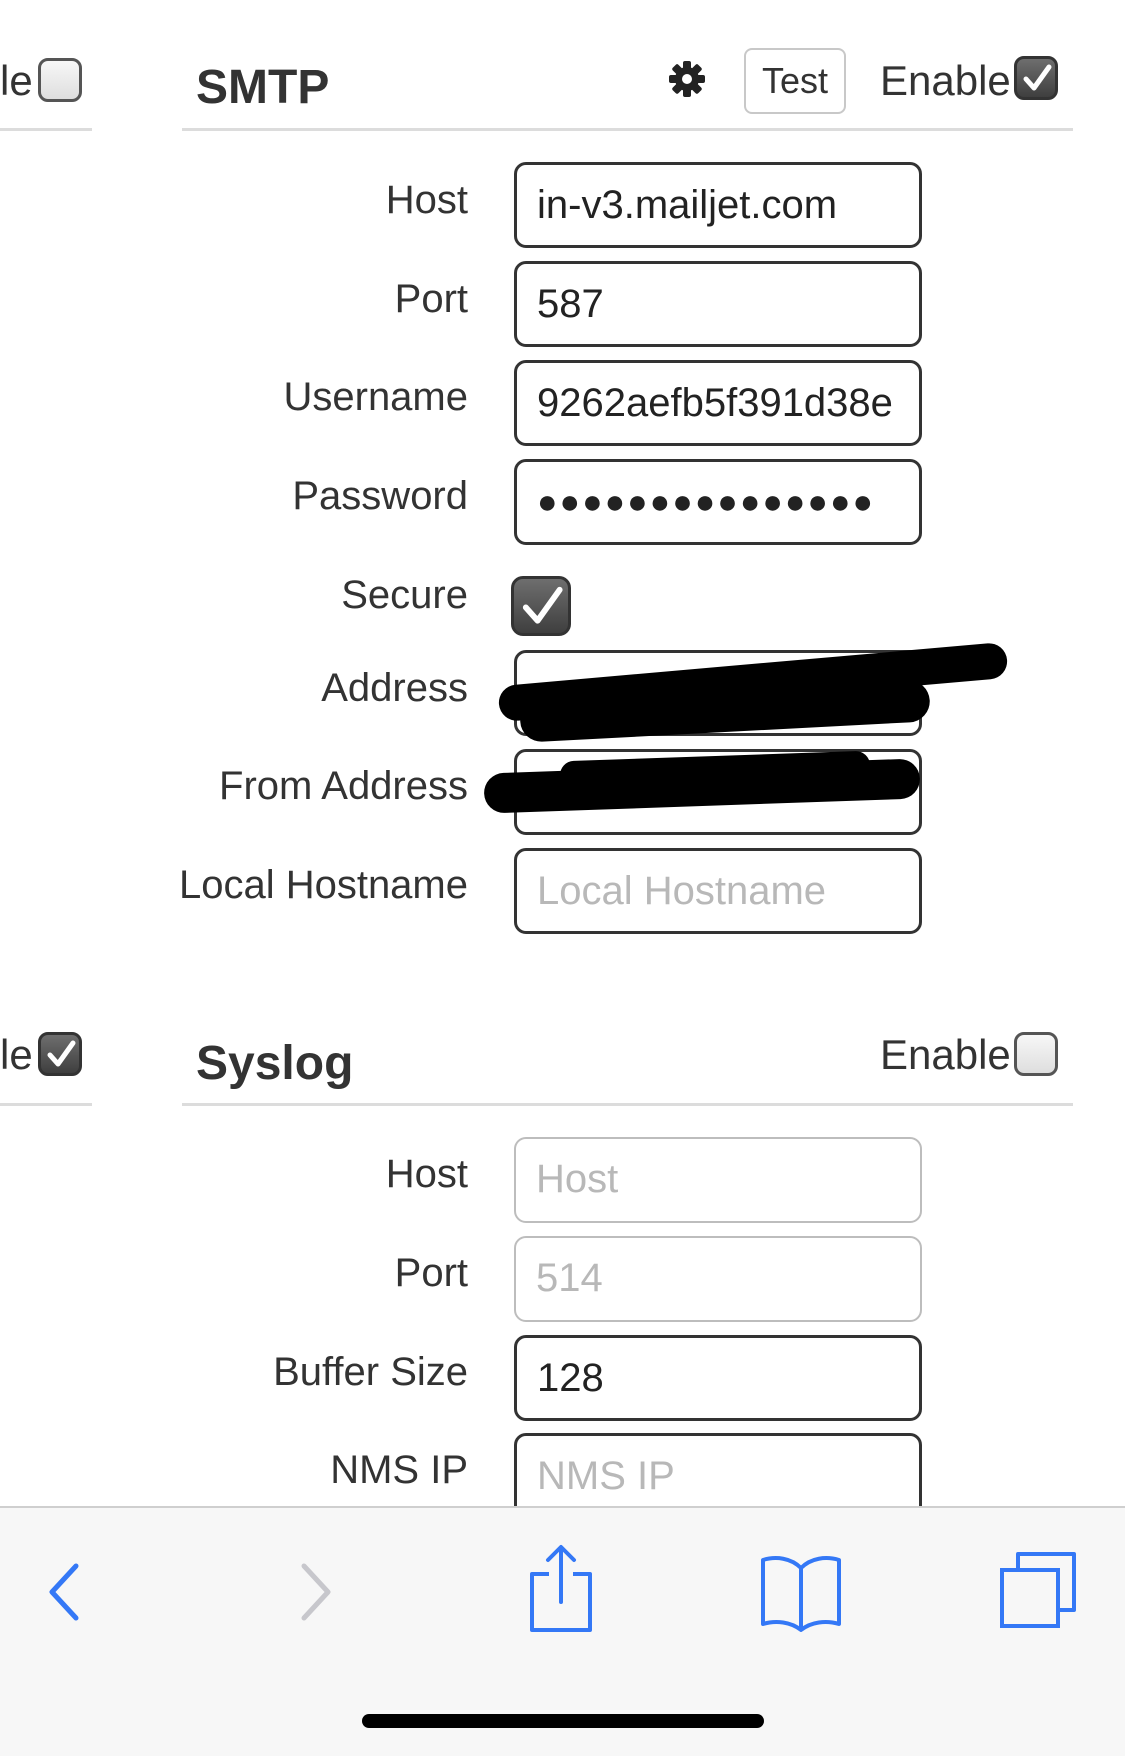  Describe the element at coordinates (343, 786) in the screenshot. I see `smtp-from-address-label: From Address` at that location.